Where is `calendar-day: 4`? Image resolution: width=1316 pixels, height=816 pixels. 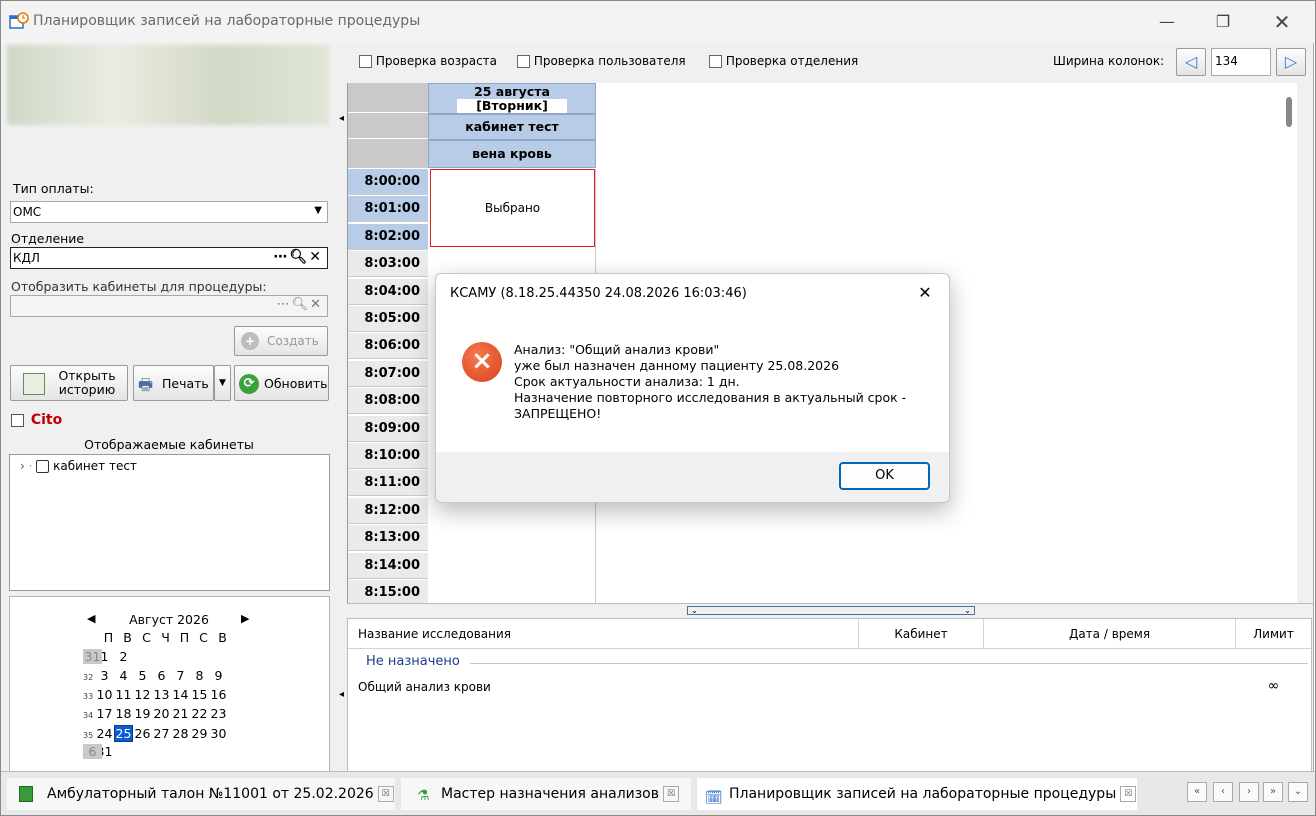 calendar-day: 4 is located at coordinates (123, 675).